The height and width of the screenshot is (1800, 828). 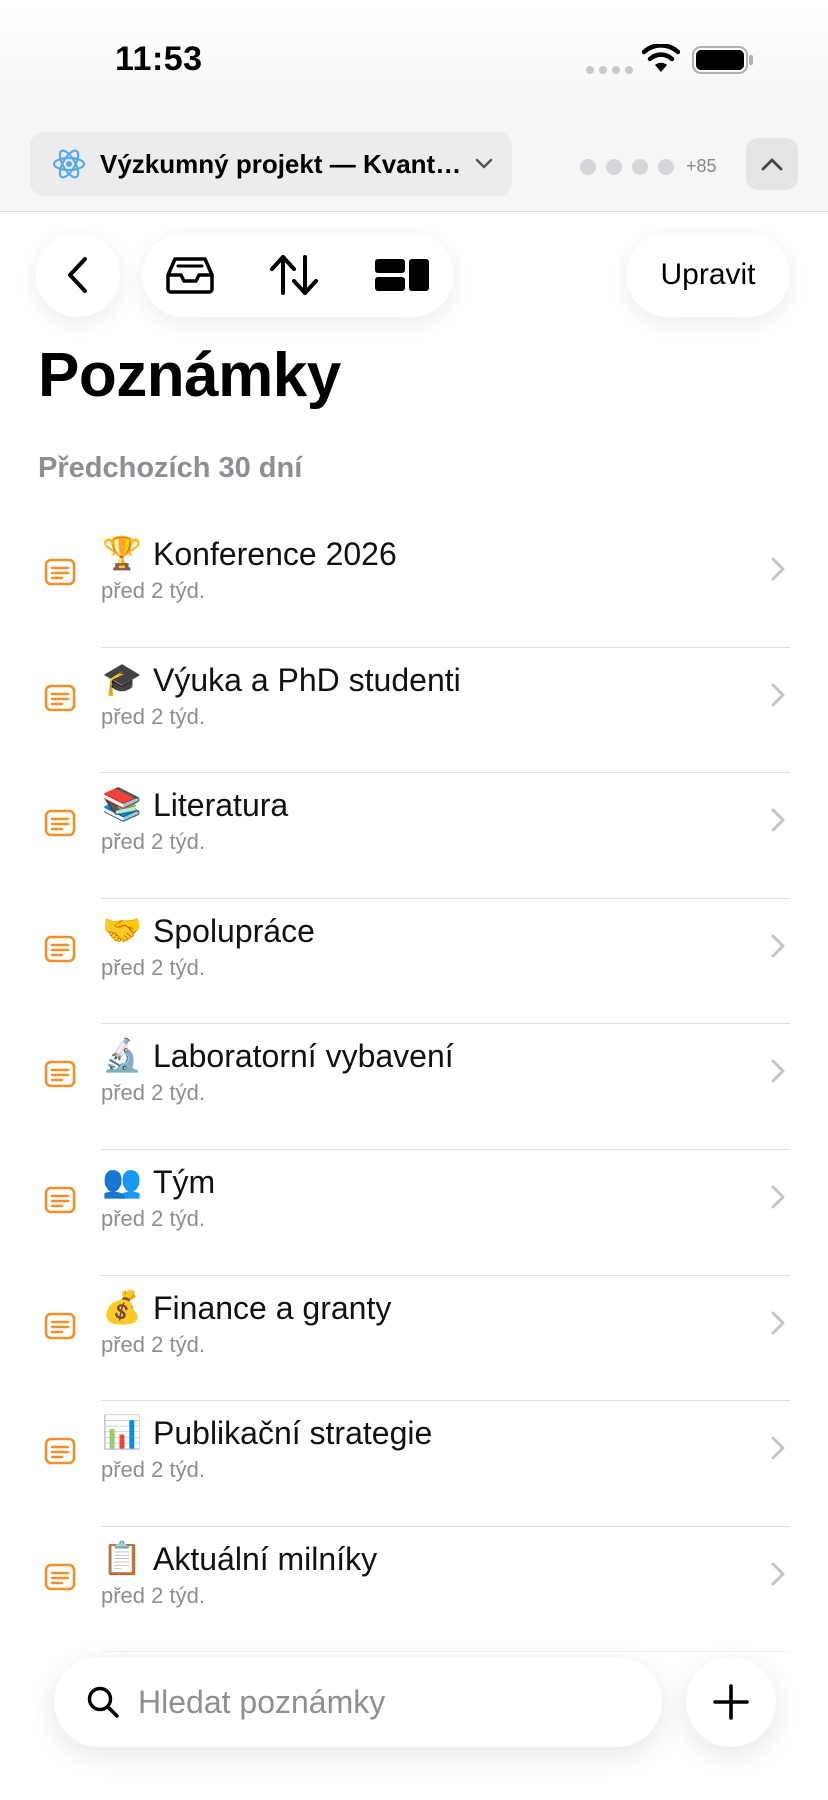 I want to click on project-header: Výzkumný projekt — Kvant… +85, so click(x=414, y=161).